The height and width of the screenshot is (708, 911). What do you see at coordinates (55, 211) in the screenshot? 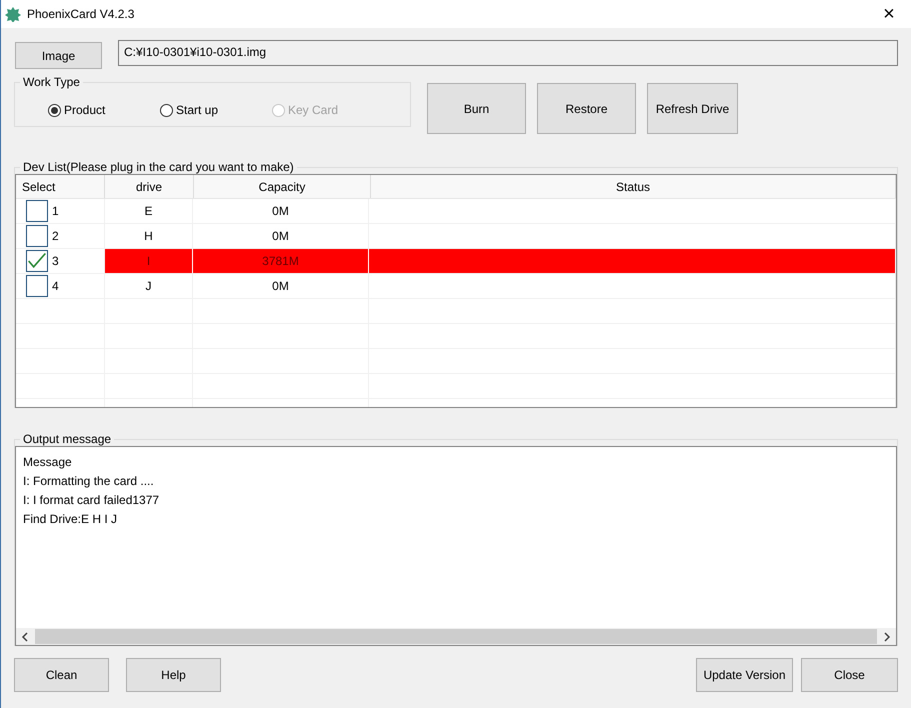
I see `row-index: 1` at bounding box center [55, 211].